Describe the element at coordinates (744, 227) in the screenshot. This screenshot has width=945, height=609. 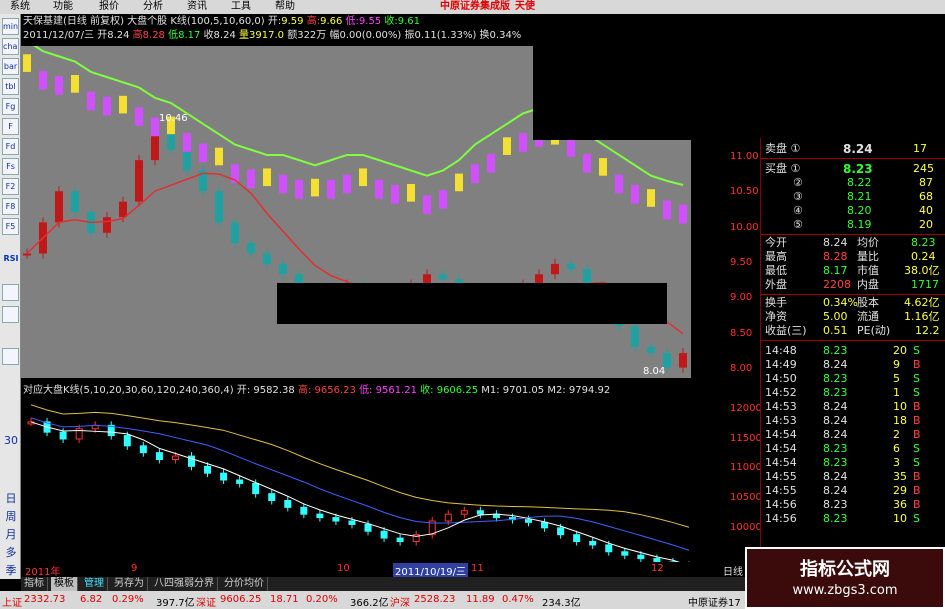
I see `price-tick: 10.00` at that location.